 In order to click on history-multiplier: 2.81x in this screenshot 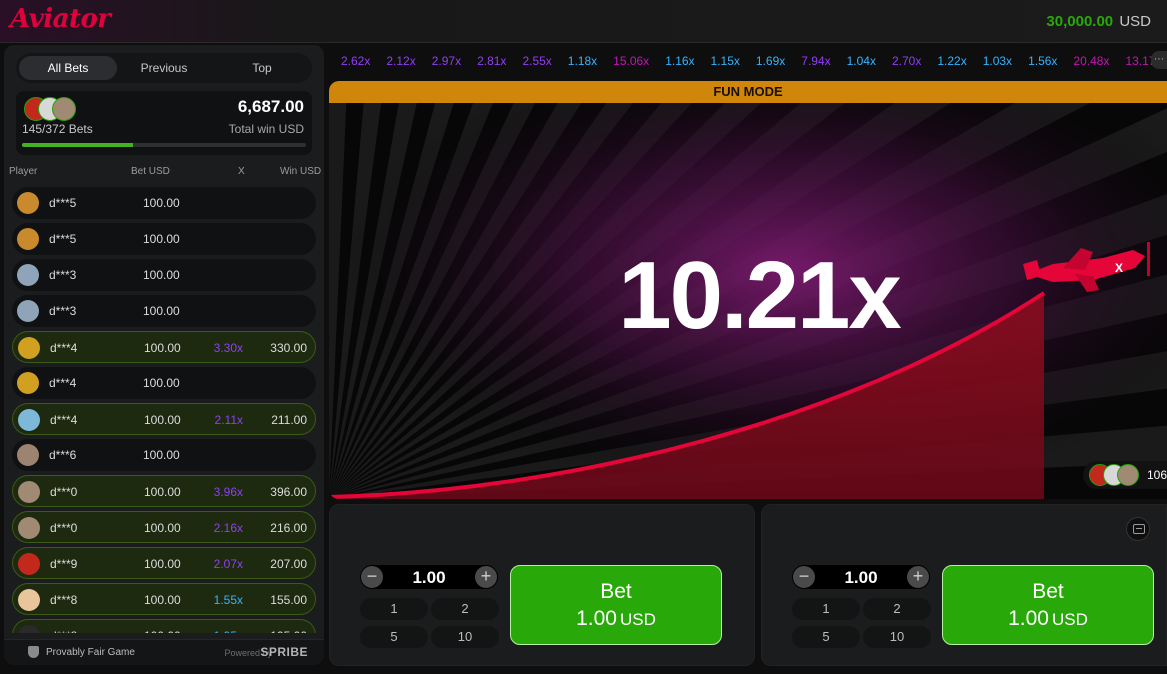, I will do `click(491, 61)`.